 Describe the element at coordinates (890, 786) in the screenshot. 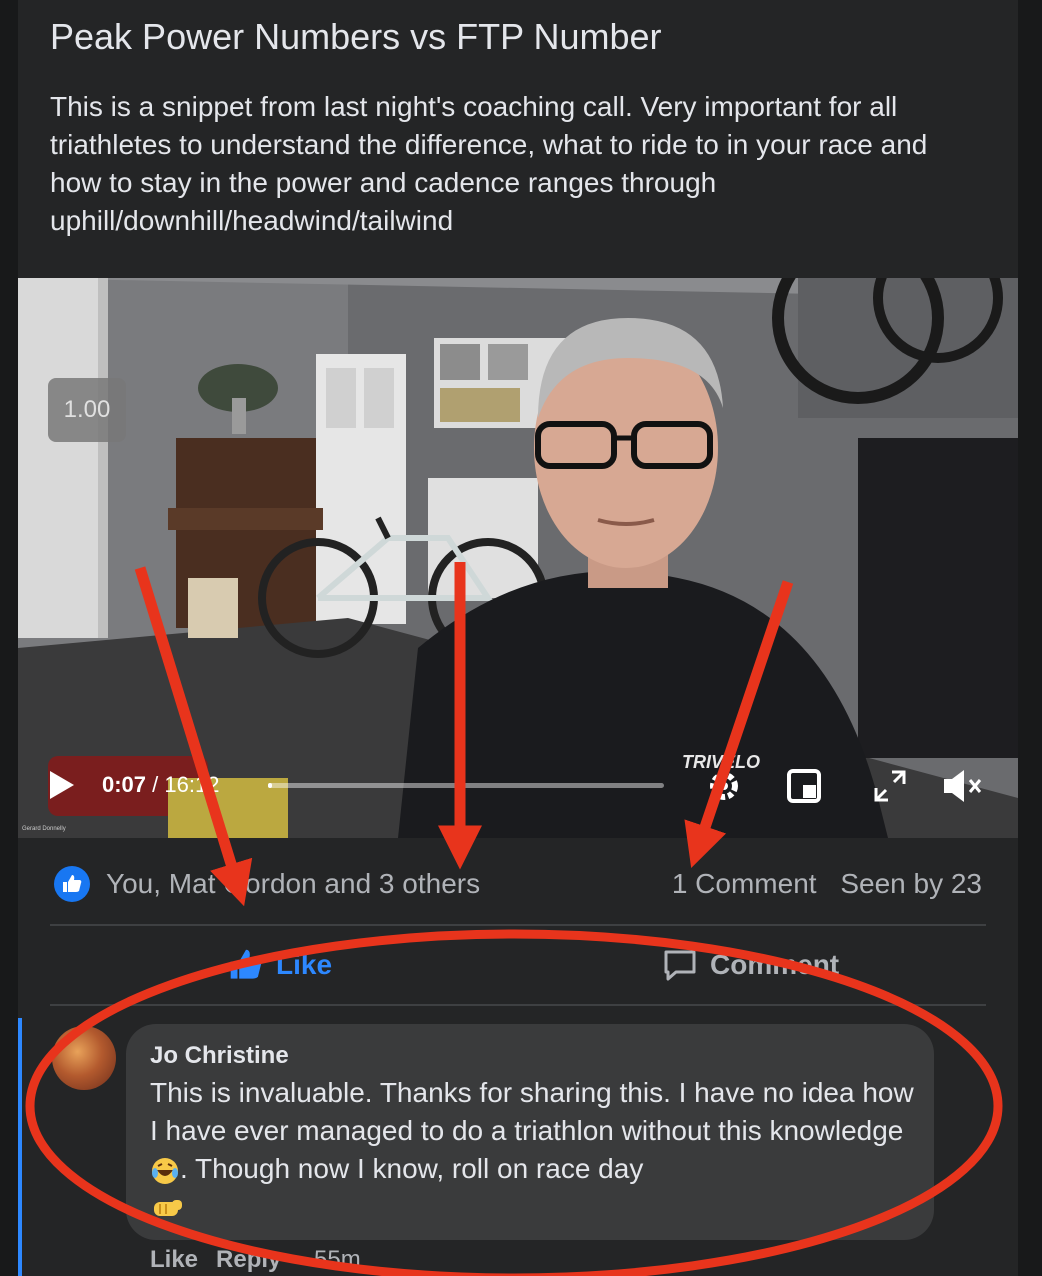

I see `fullscreen-icon` at that location.